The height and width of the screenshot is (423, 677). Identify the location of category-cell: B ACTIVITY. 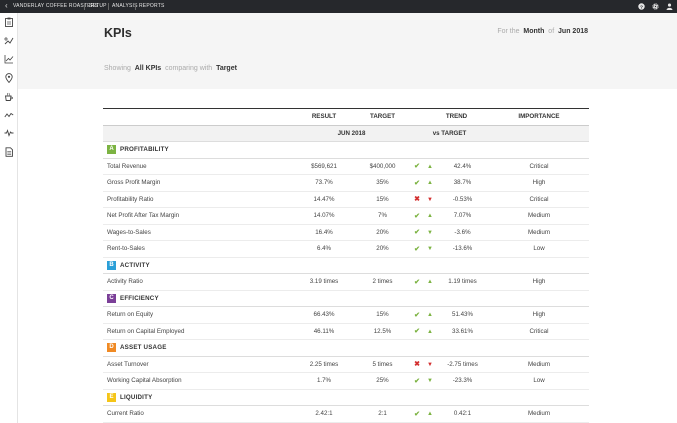
(346, 265).